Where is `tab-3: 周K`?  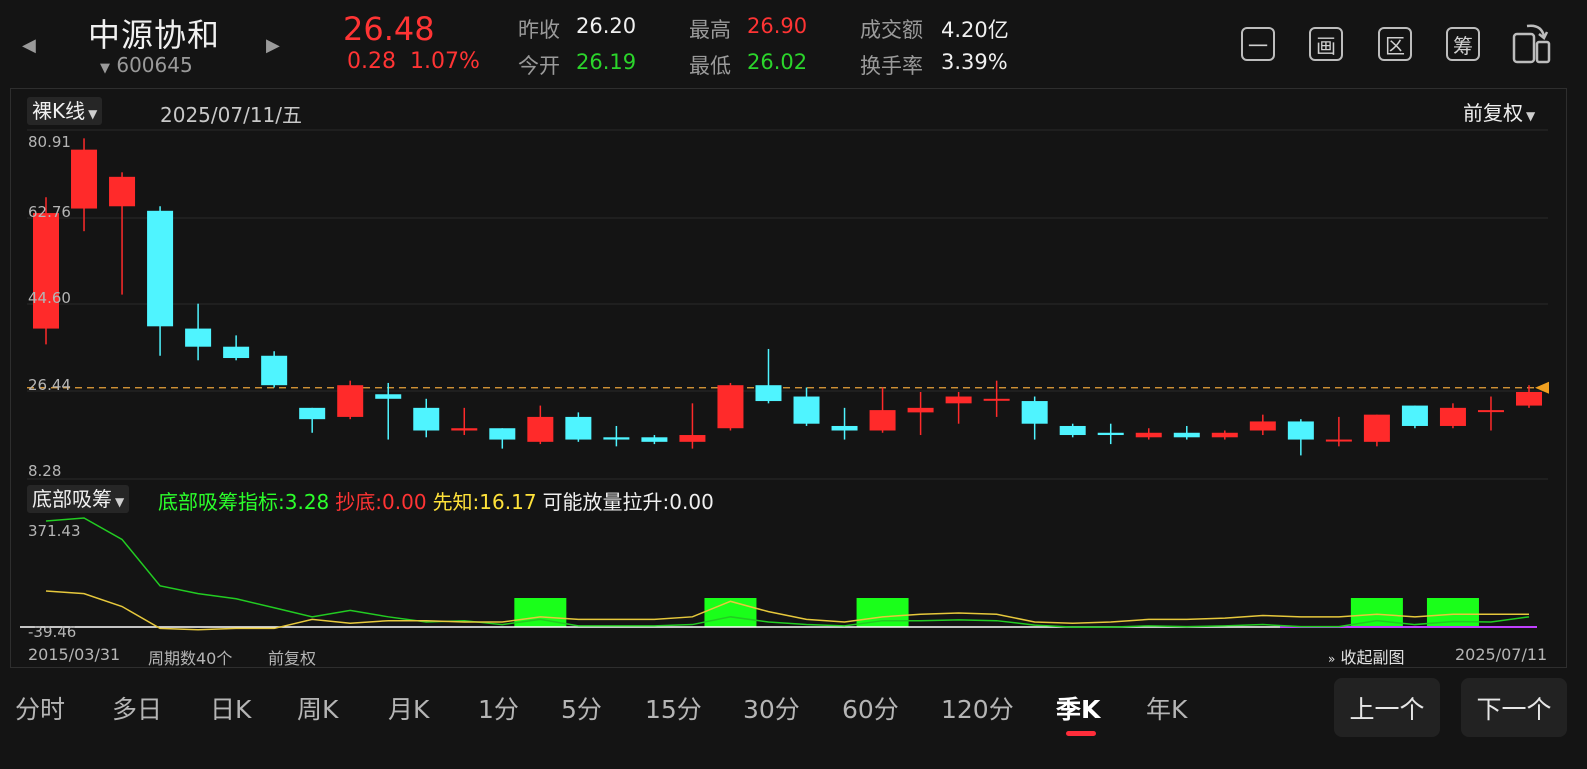
tab-3: 周K is located at coordinates (317, 708).